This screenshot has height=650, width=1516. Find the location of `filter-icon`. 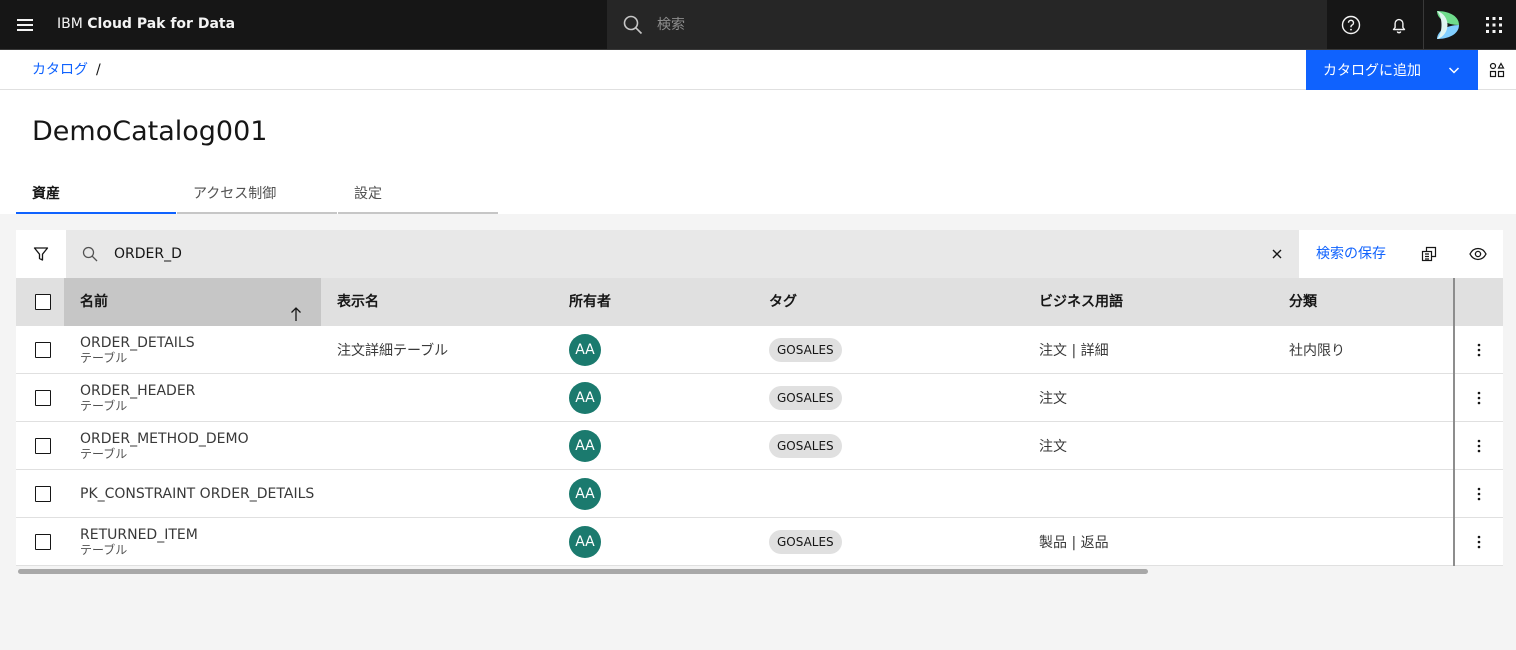

filter-icon is located at coordinates (41, 254).